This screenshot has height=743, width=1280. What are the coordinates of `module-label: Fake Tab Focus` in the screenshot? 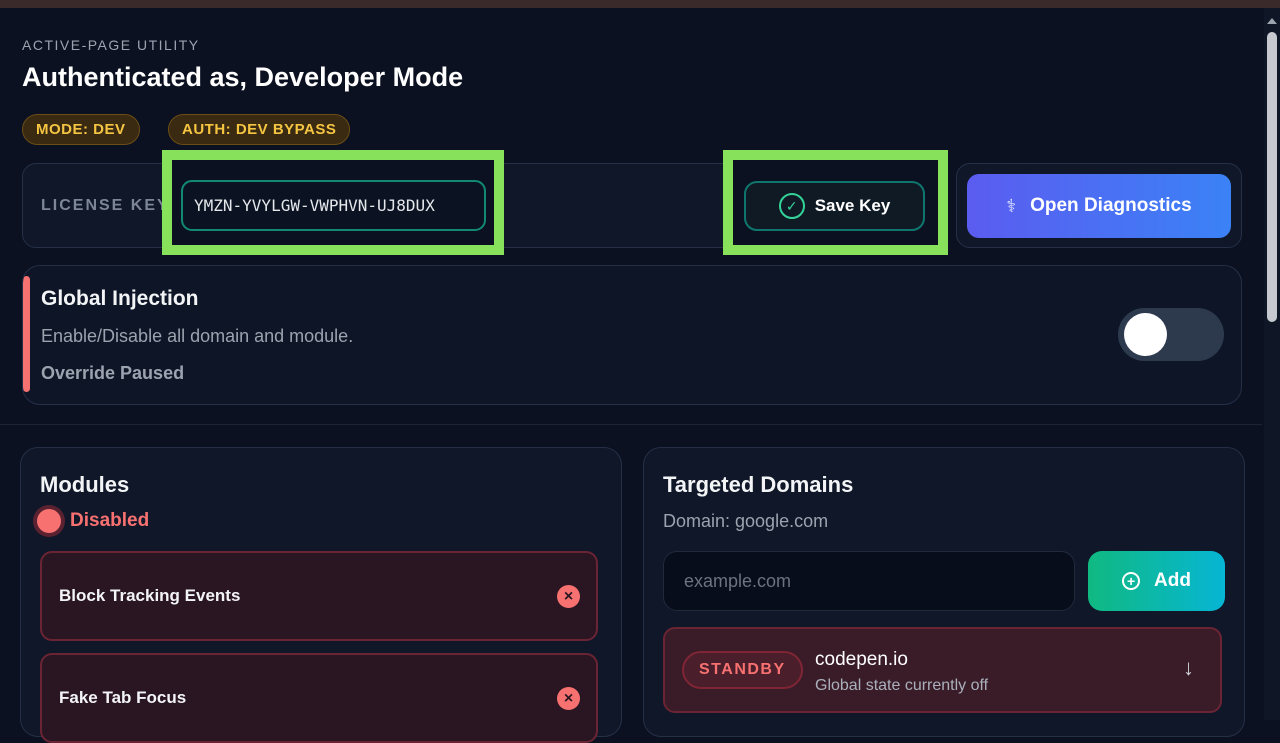 It's located at (123, 697).